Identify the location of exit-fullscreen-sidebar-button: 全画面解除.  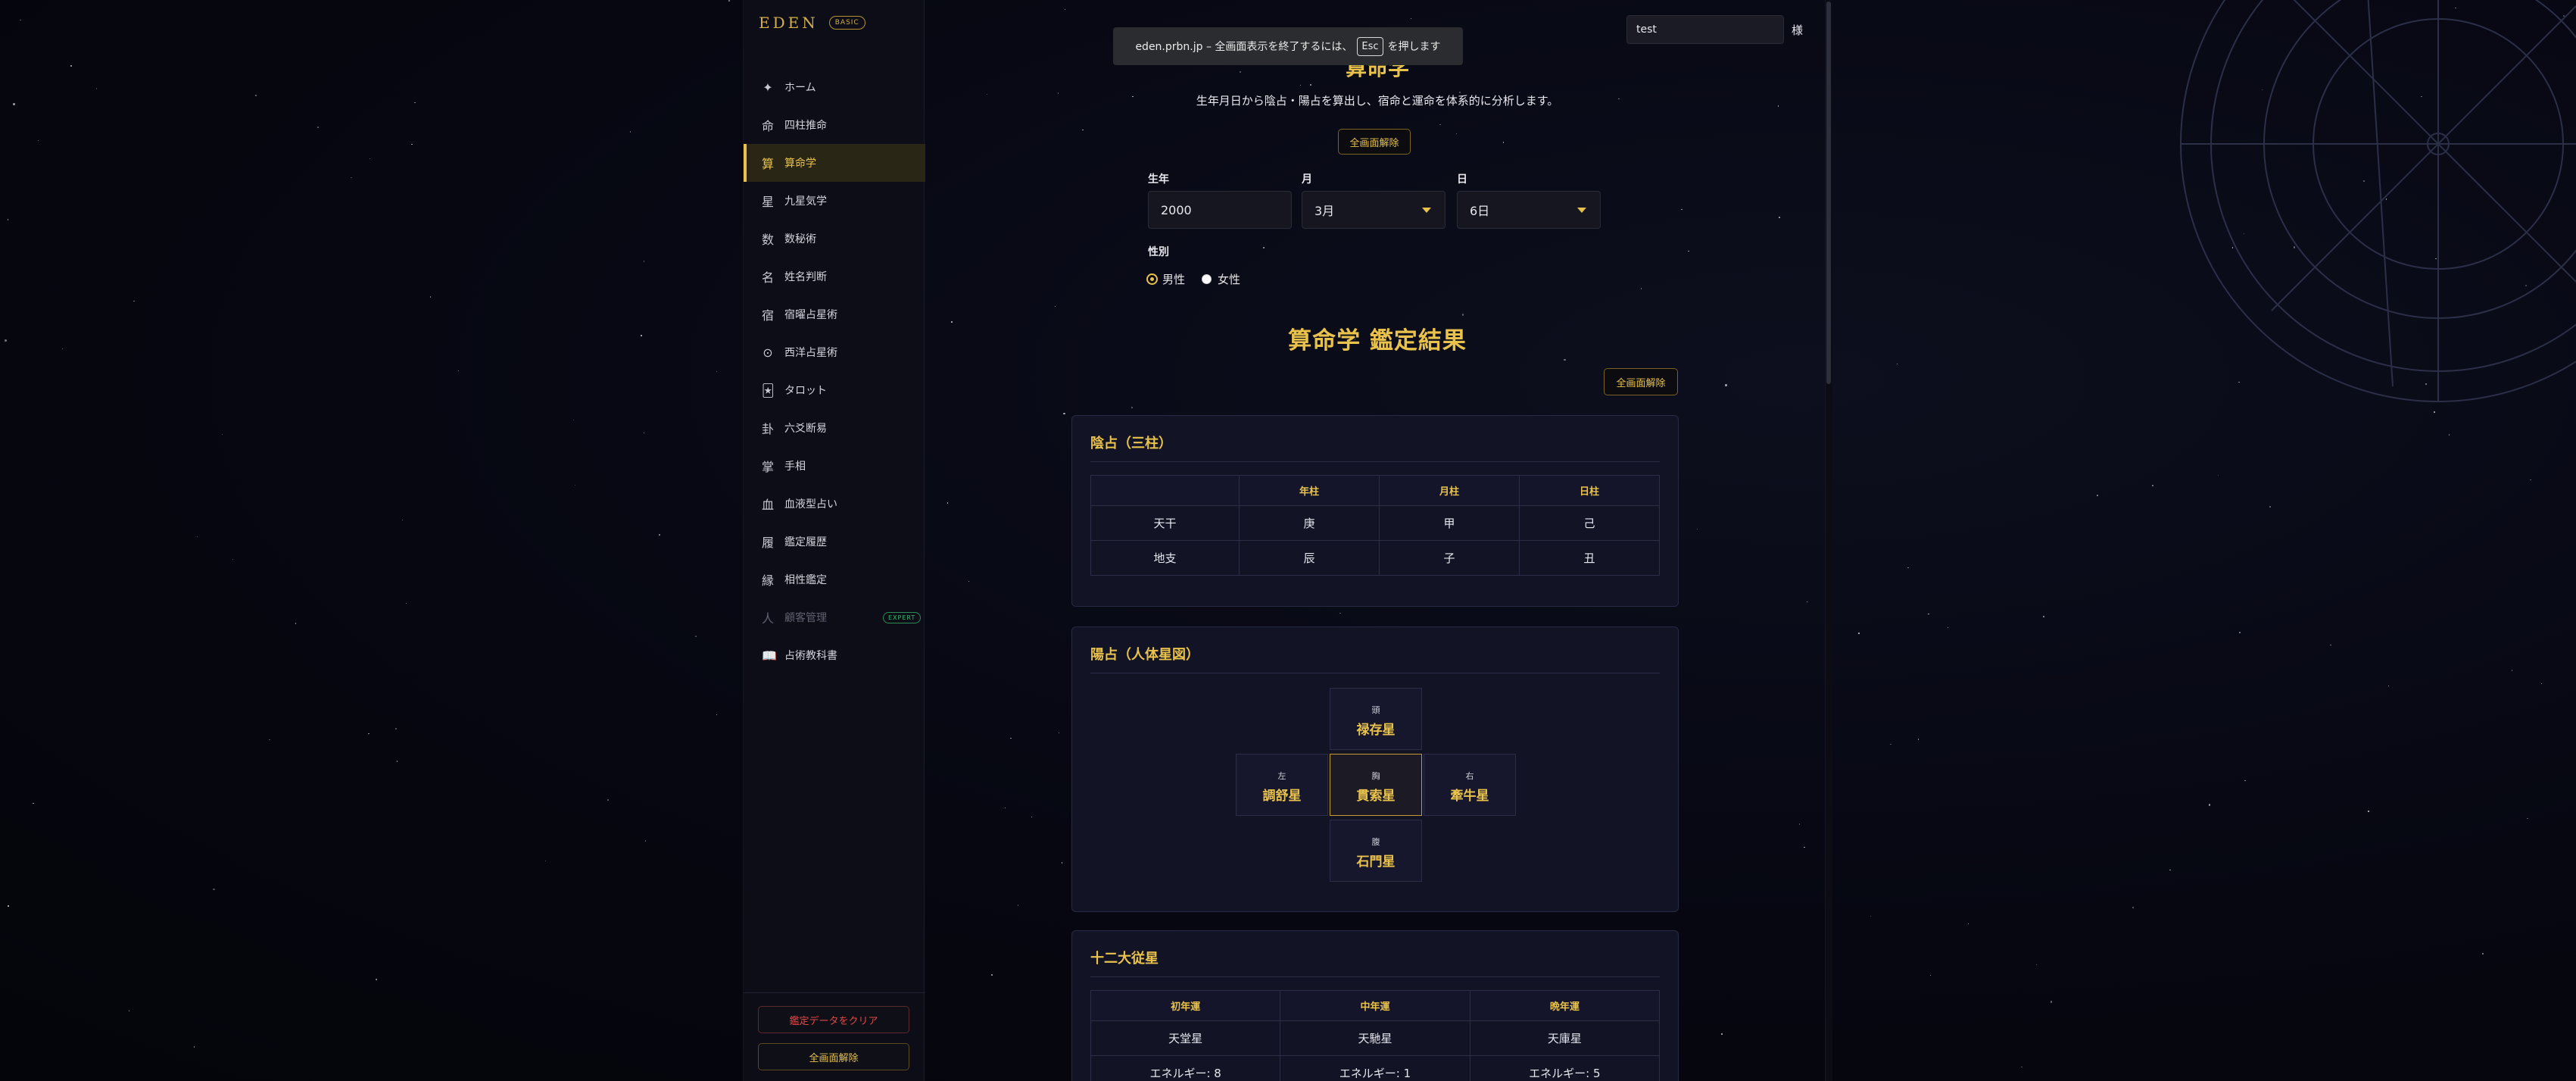
(833, 1056).